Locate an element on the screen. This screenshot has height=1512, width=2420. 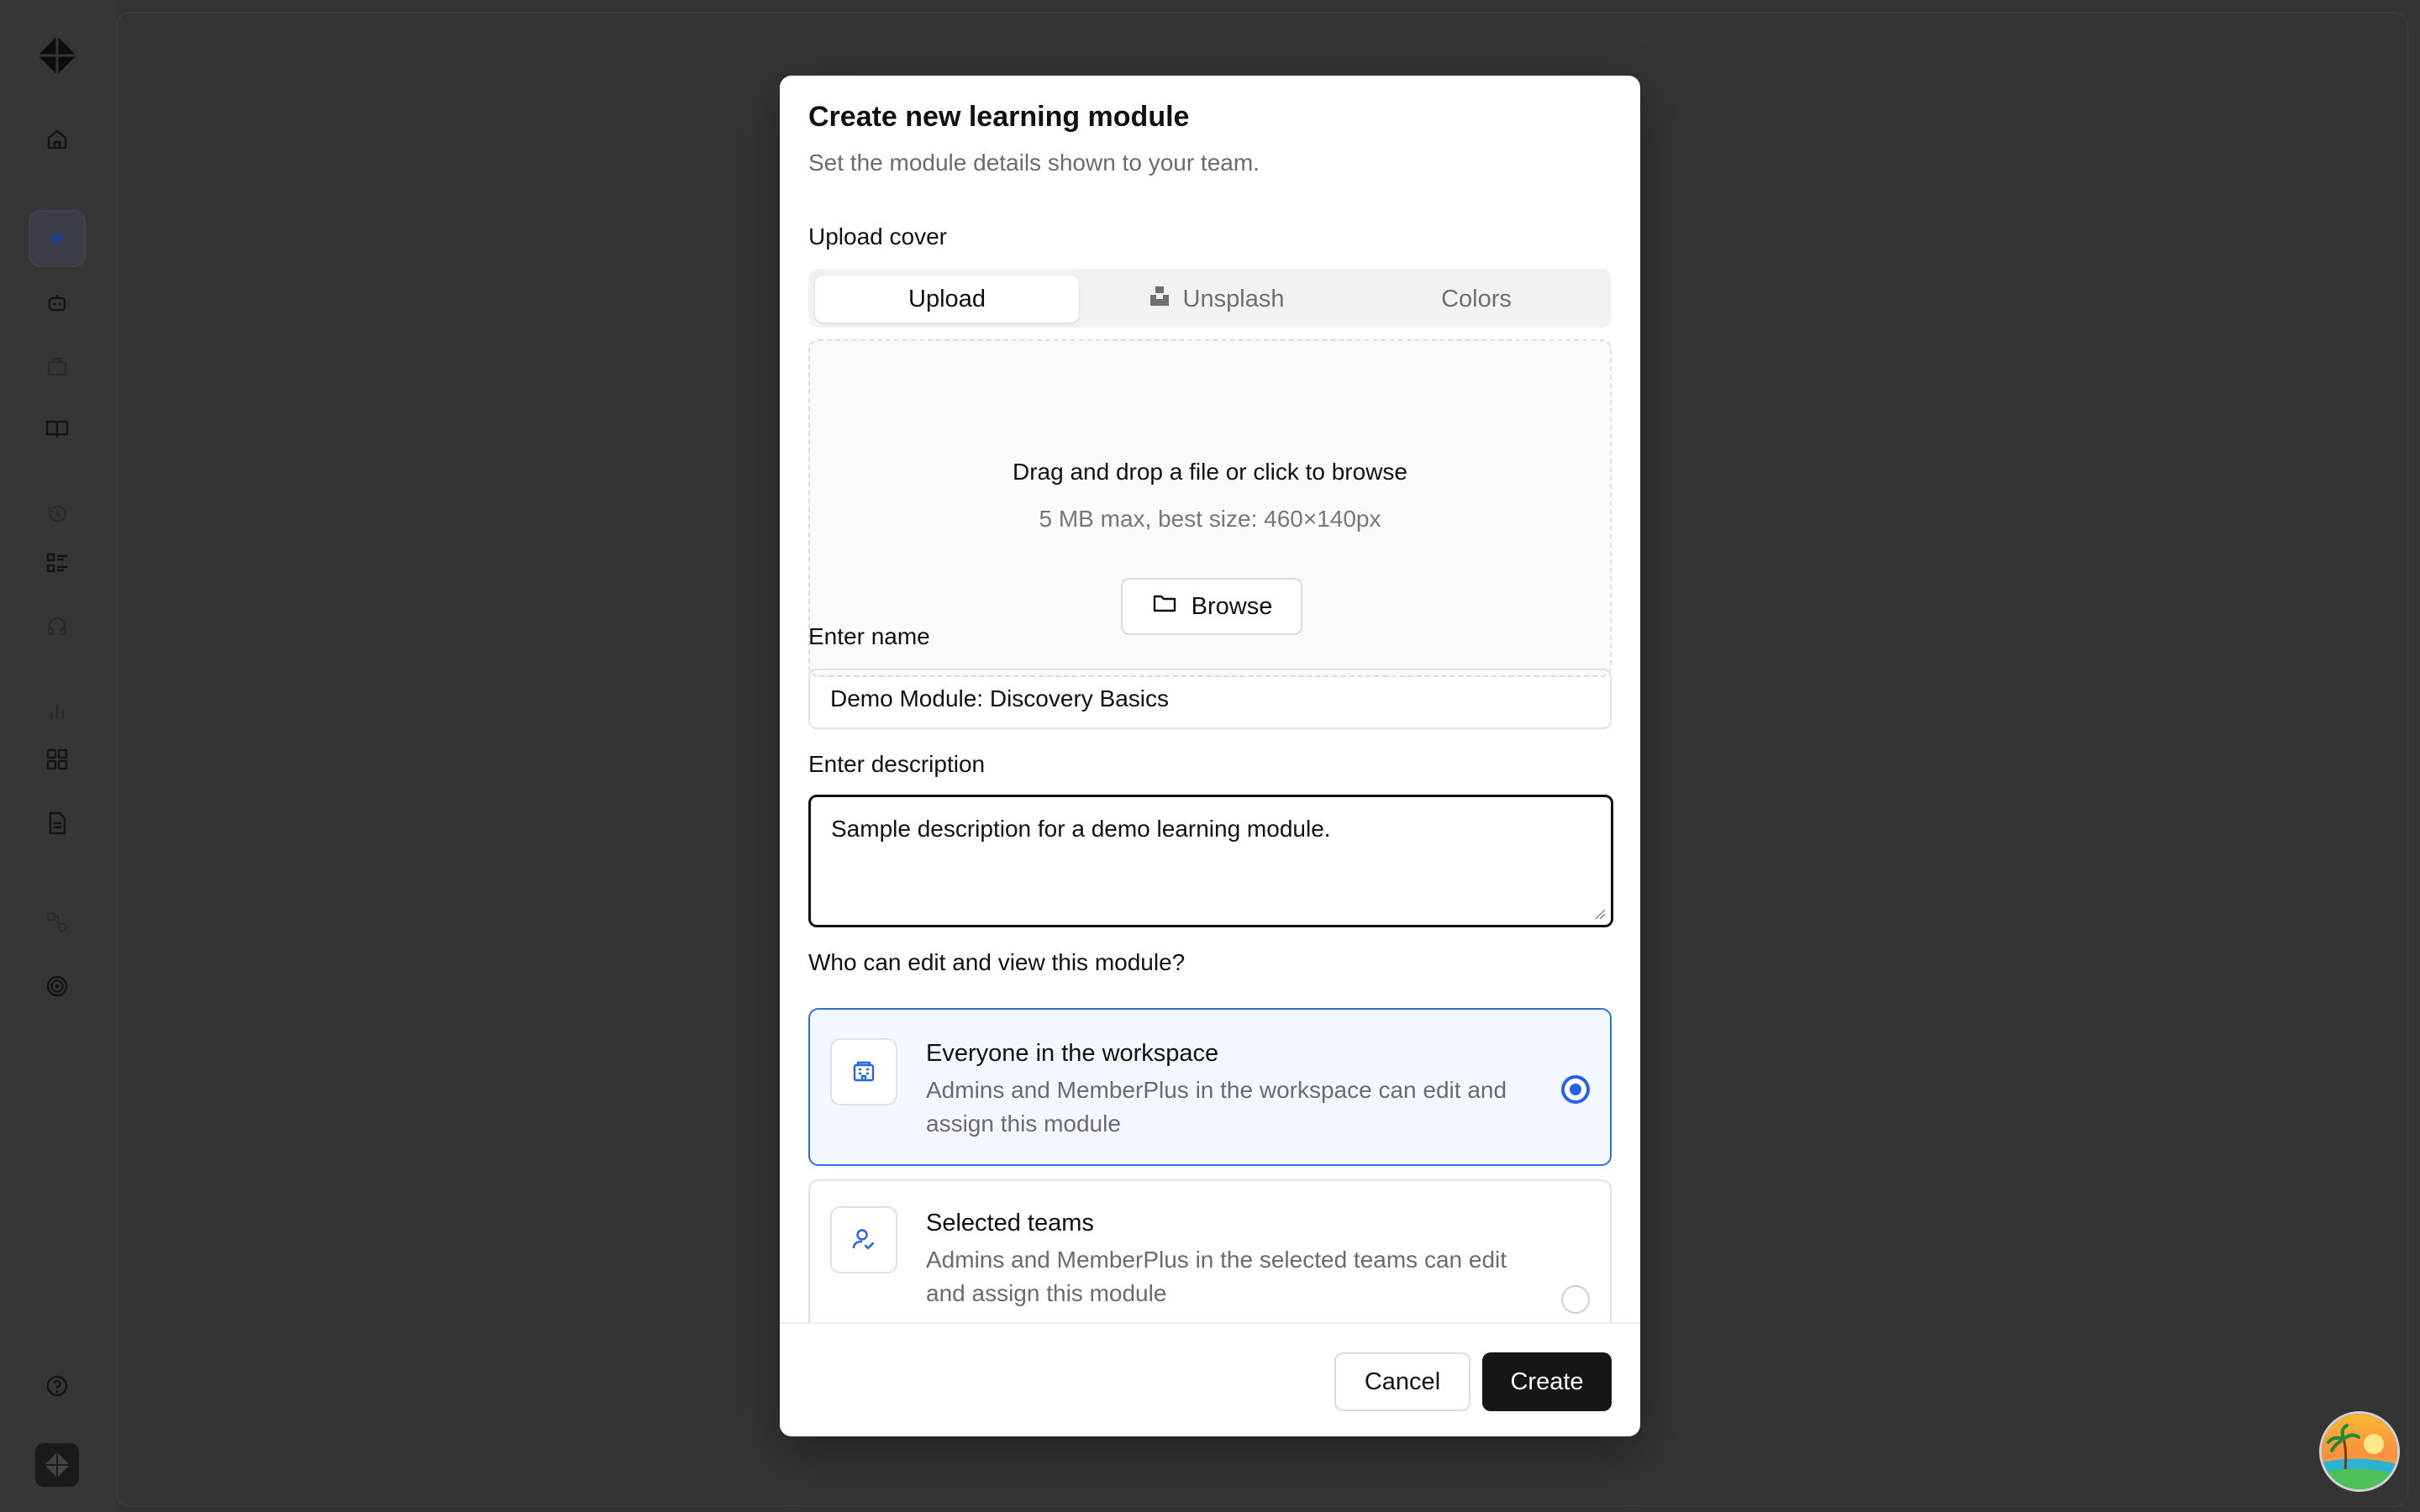
history-icon is located at coordinates (57, 514).